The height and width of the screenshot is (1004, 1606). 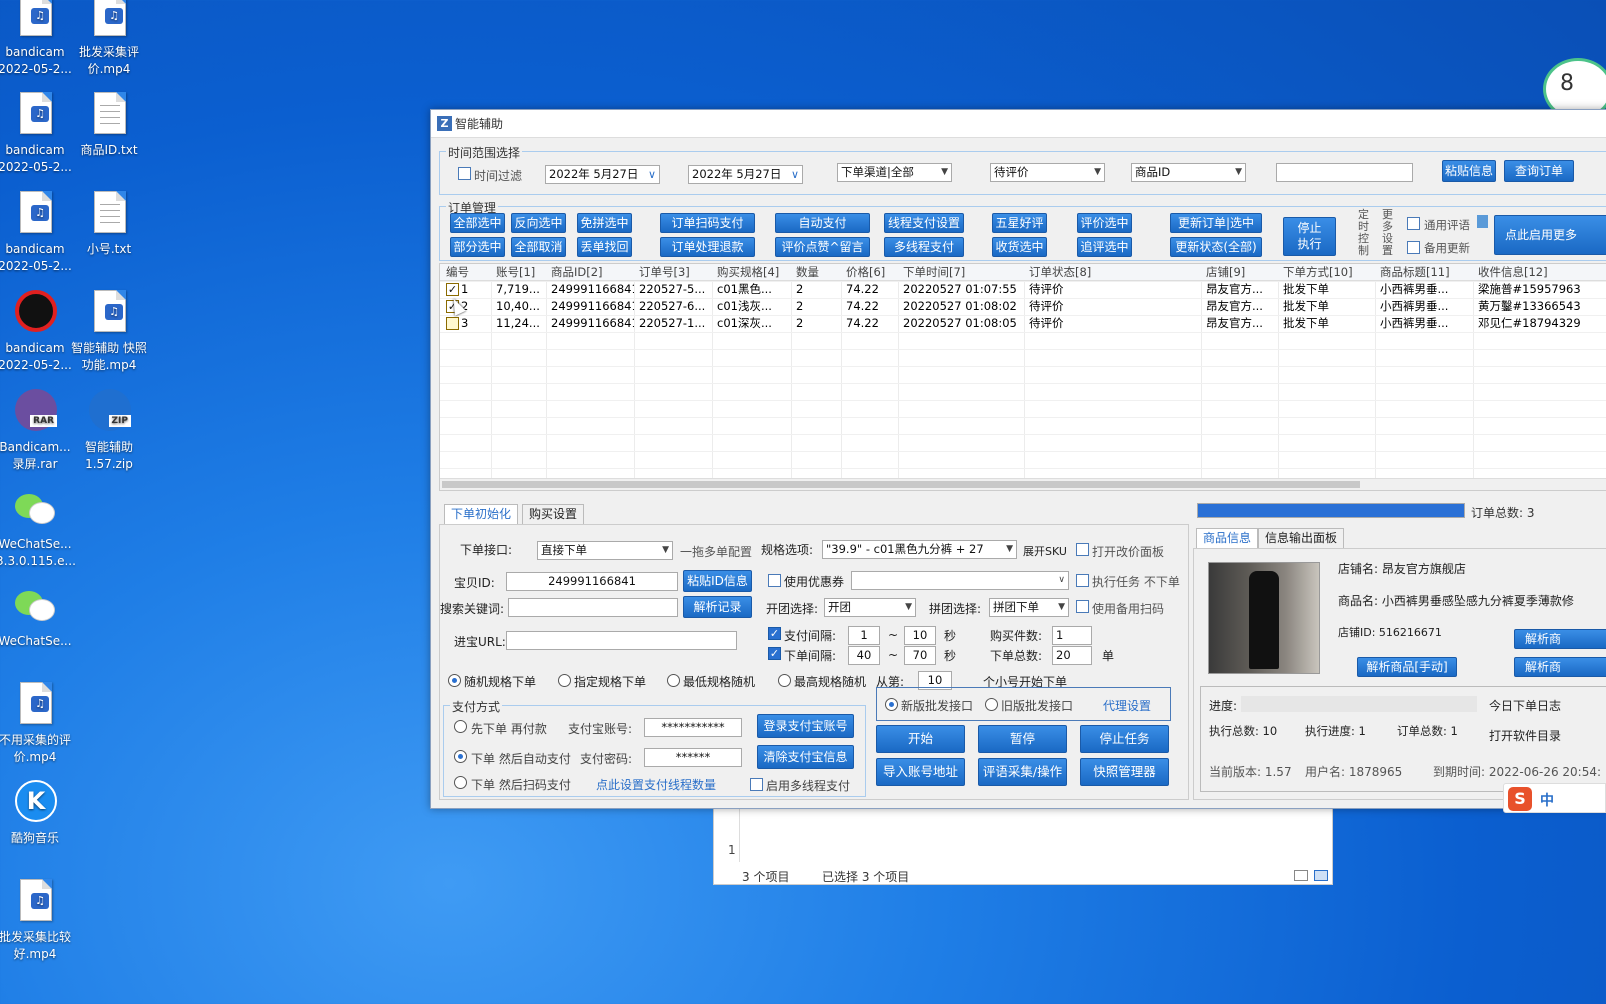 I want to click on review-collect-button: 评语采集/操作, so click(x=1022, y=772).